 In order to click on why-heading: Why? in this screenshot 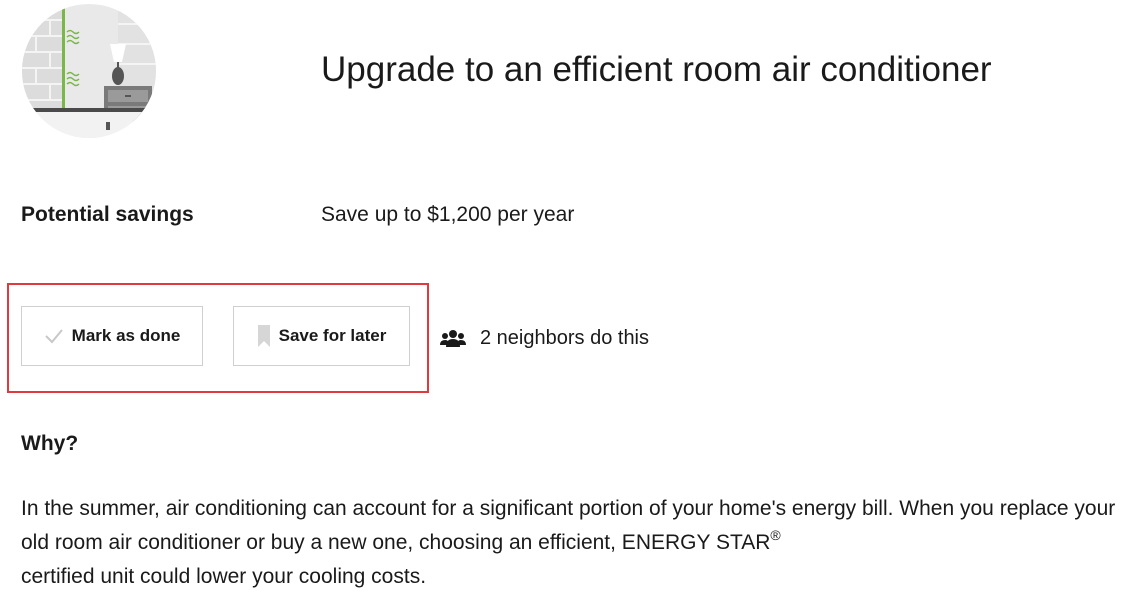, I will do `click(50, 443)`.